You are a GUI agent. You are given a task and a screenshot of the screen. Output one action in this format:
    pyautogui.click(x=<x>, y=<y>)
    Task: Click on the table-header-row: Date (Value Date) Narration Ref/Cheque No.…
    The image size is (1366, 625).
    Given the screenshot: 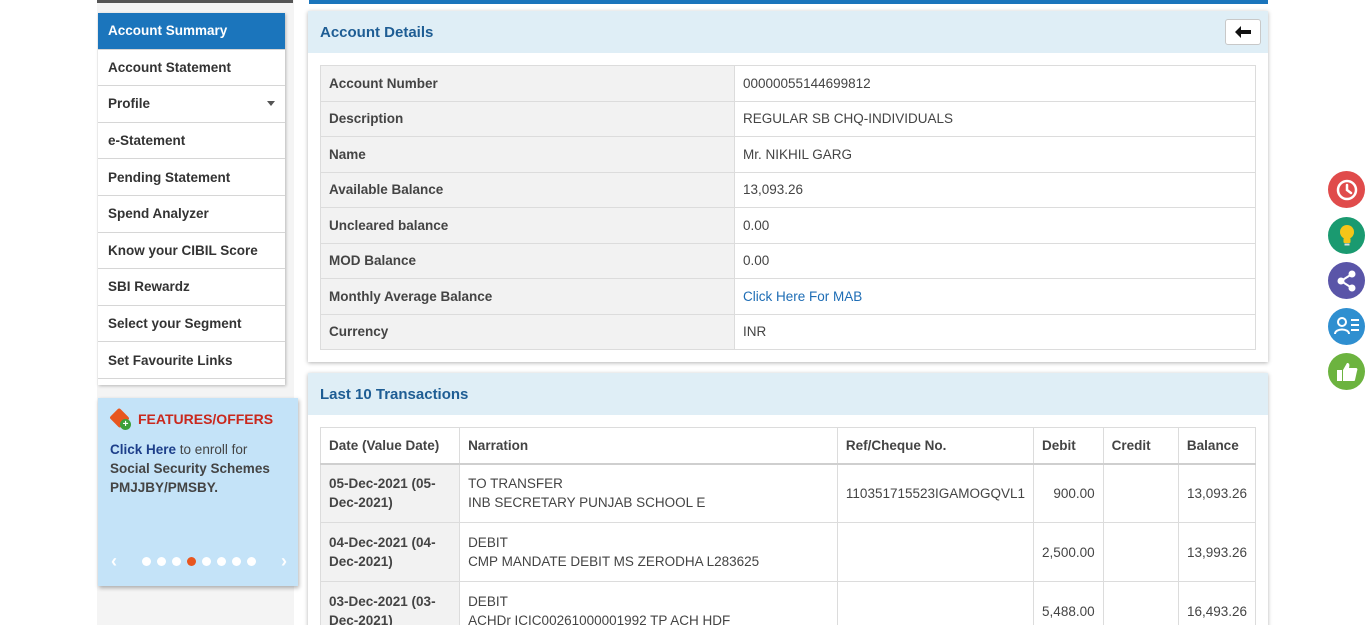 What is the action you would take?
    pyautogui.click(x=788, y=446)
    